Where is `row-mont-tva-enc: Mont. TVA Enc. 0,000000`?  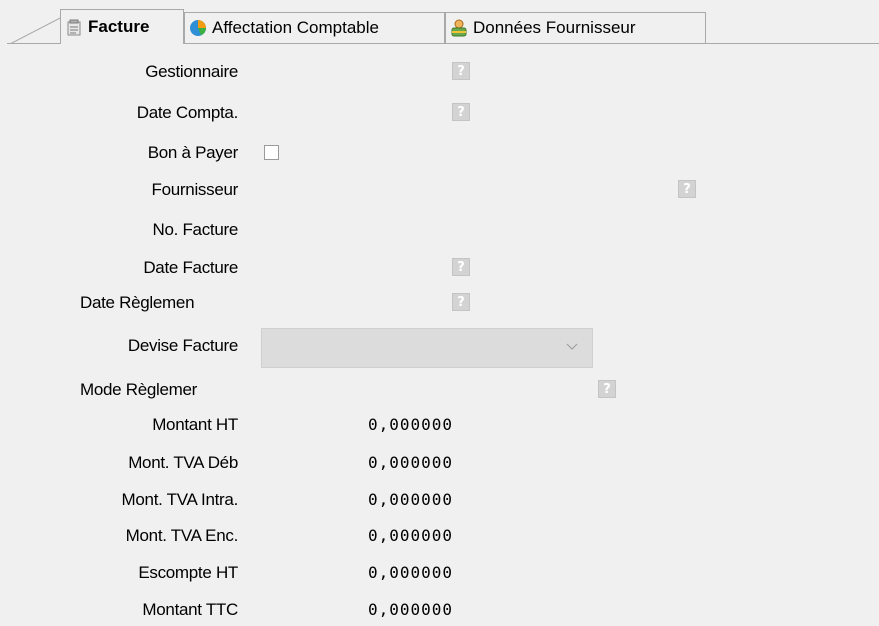
row-mont-tva-enc: Mont. TVA Enc. 0,000000 is located at coordinates (439, 537).